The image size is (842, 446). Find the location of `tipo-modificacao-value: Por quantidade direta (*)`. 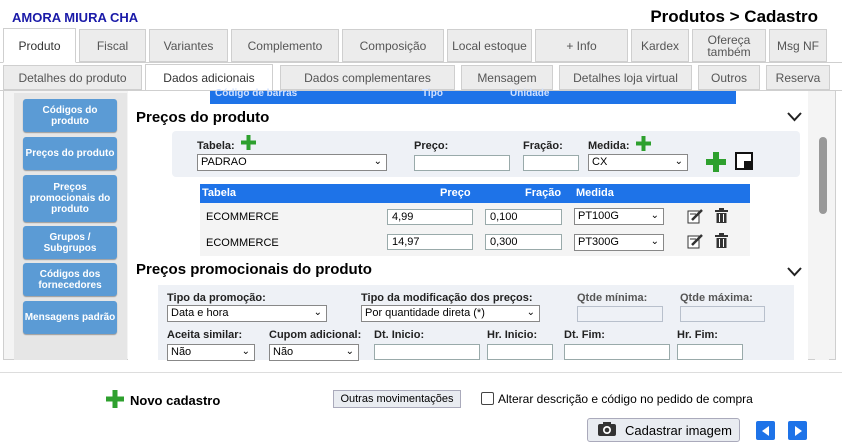

tipo-modificacao-value: Por quantidade direta (*) is located at coordinates (425, 313).